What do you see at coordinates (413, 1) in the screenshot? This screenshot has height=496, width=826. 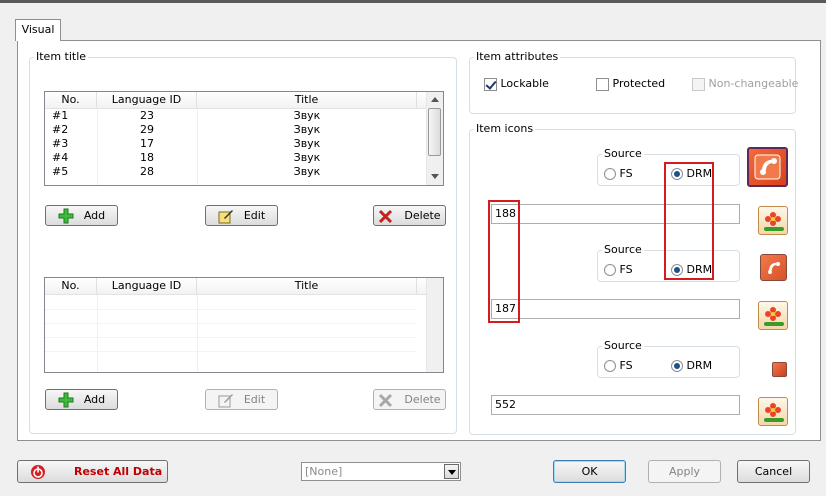 I see `window-top-border` at bounding box center [413, 1].